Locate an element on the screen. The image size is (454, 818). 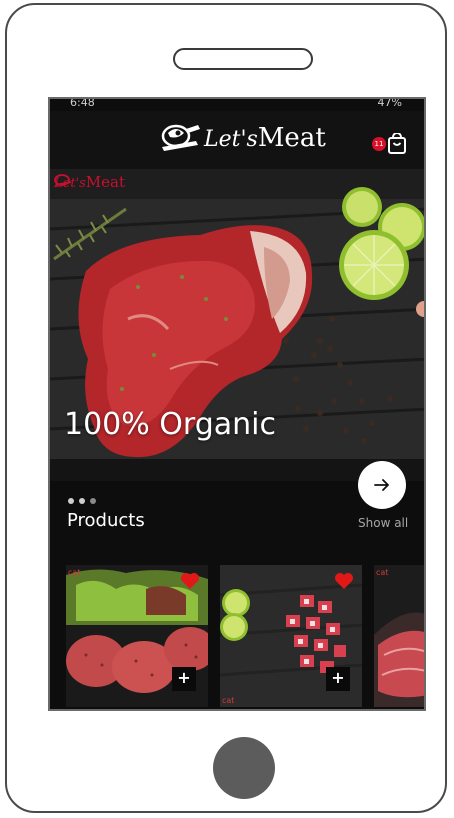
next-slide-button is located at coordinates (382, 485).